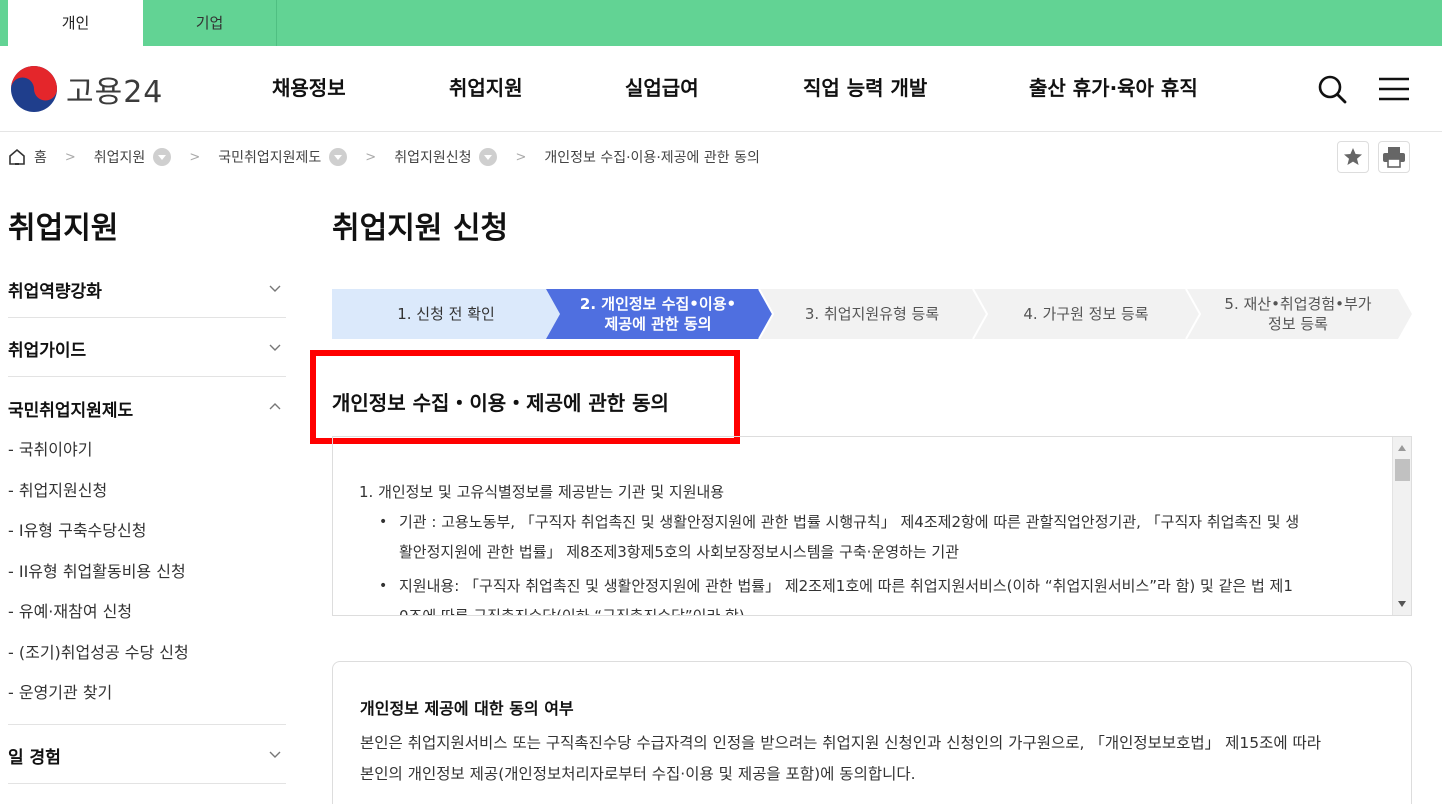  I want to click on search-icon, so click(1332, 89).